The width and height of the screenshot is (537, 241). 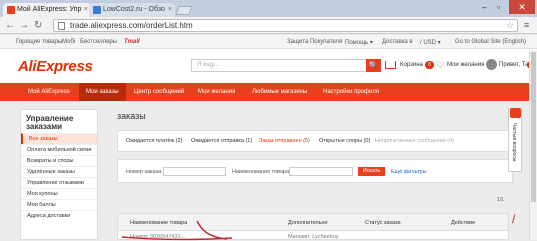 I want to click on wishlist-label: Мои желания, so click(x=465, y=65).